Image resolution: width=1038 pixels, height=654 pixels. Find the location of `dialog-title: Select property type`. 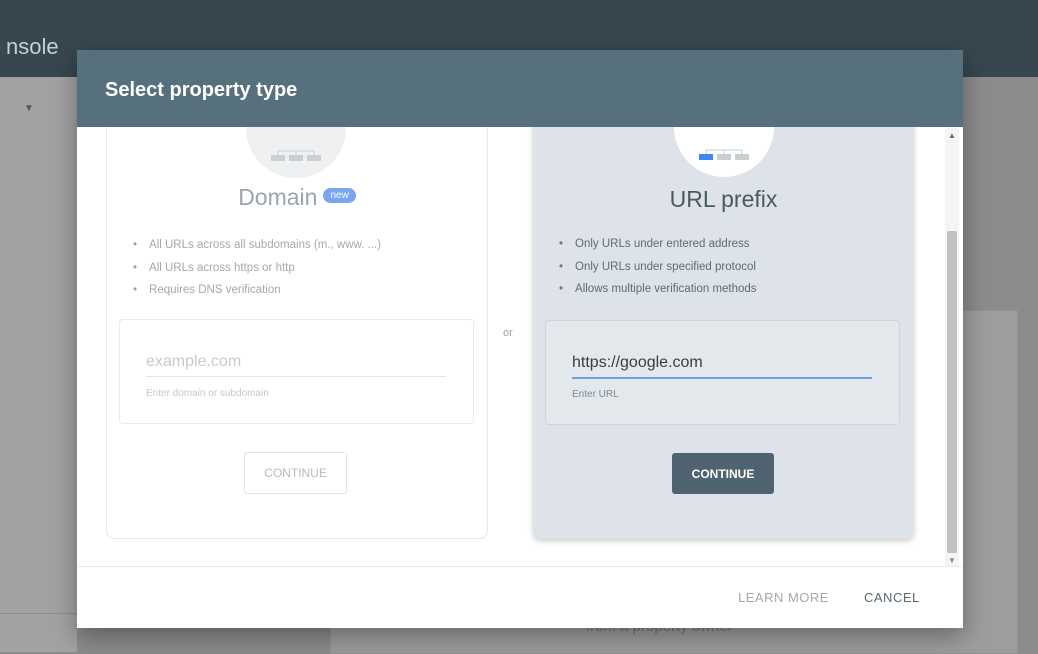

dialog-title: Select property type is located at coordinates (201, 90).